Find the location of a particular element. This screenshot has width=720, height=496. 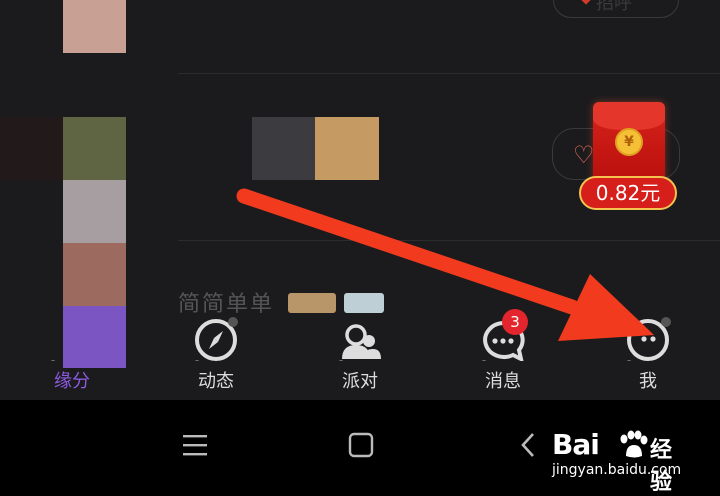

home-icon is located at coordinates (361, 445).